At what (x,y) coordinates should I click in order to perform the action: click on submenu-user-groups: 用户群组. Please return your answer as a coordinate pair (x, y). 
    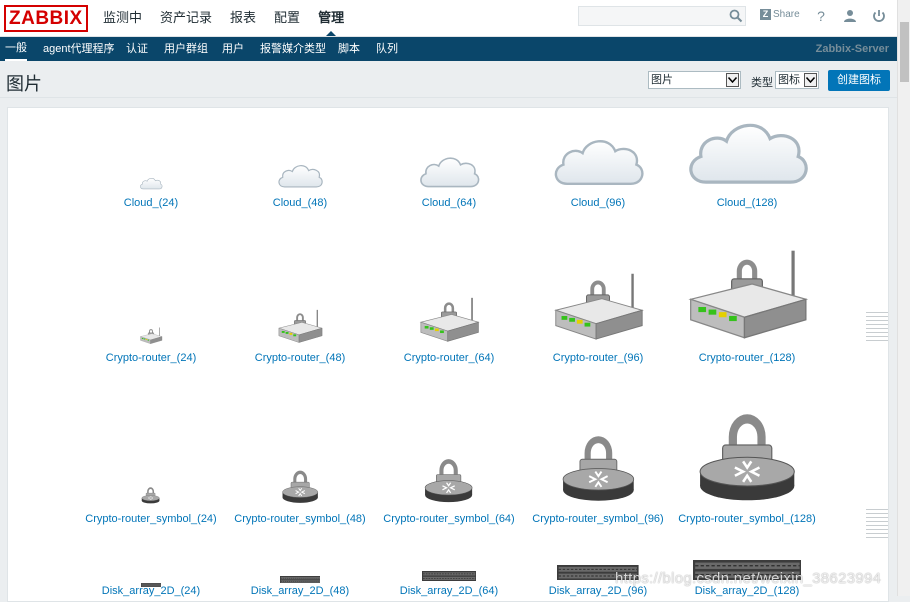
    Looking at the image, I should click on (186, 49).